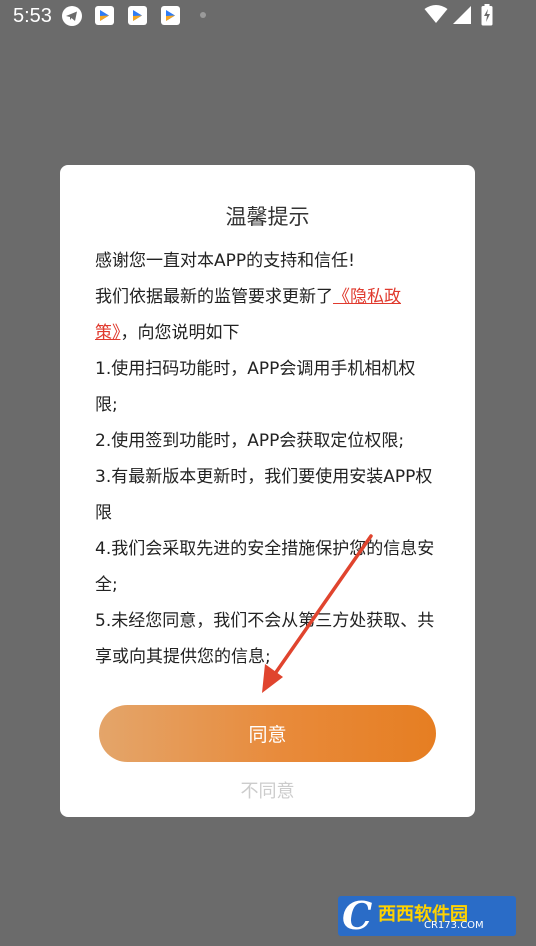 The height and width of the screenshot is (946, 536). What do you see at coordinates (357, 916) in the screenshot?
I see `watermark-letter: C` at bounding box center [357, 916].